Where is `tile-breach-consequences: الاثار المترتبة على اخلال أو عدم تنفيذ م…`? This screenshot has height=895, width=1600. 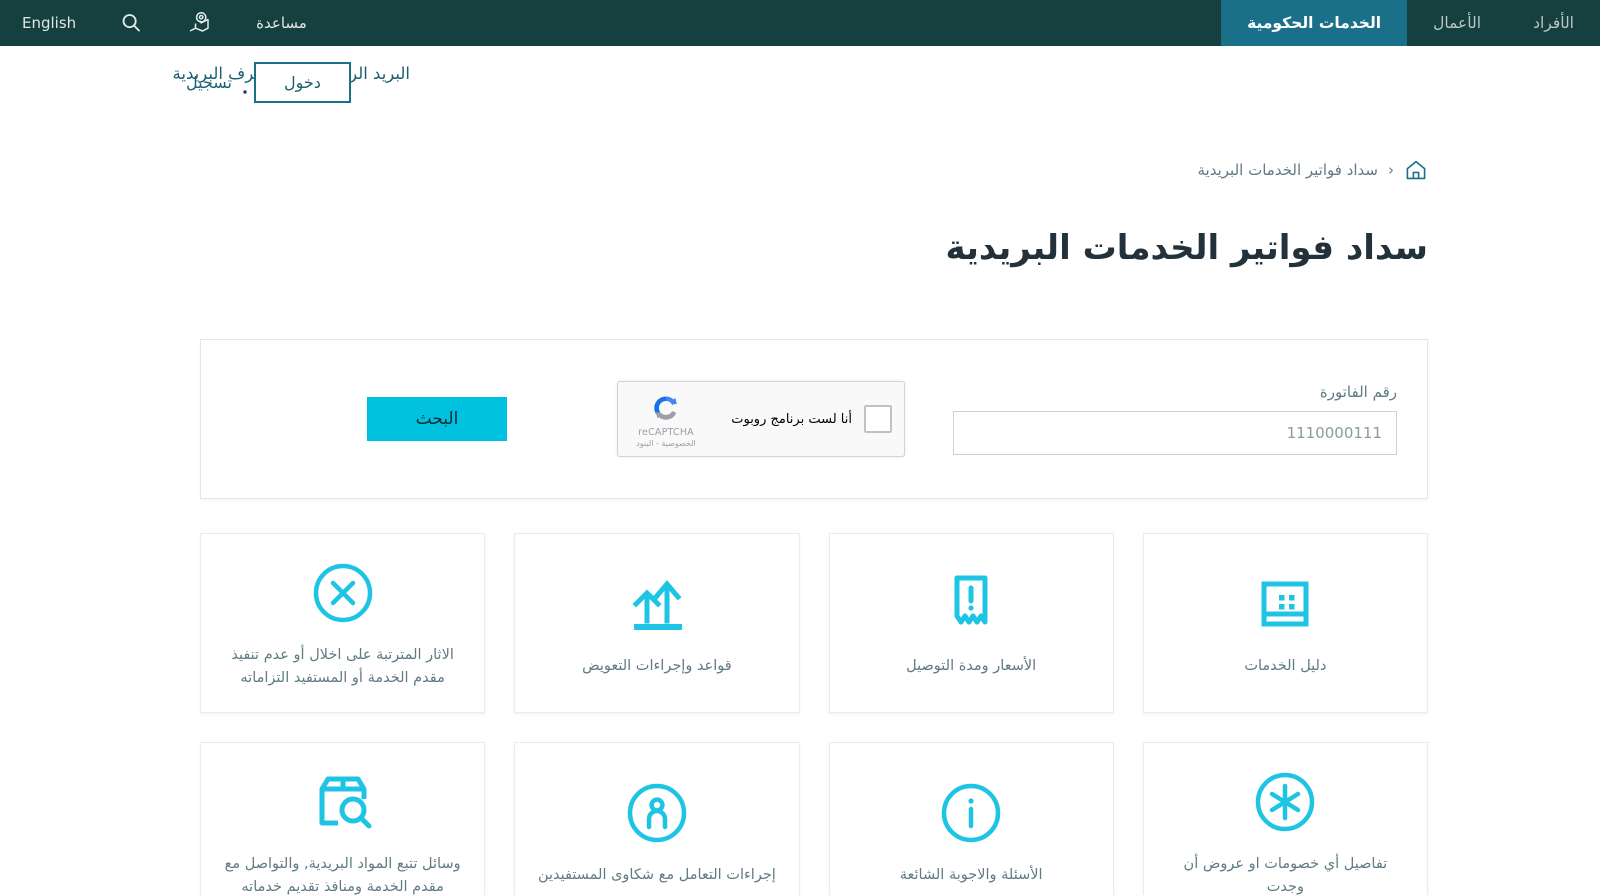
tile-breach-consequences: الاثار المترتبة على اخلال أو عدم تنفيذ م… is located at coordinates (343, 623).